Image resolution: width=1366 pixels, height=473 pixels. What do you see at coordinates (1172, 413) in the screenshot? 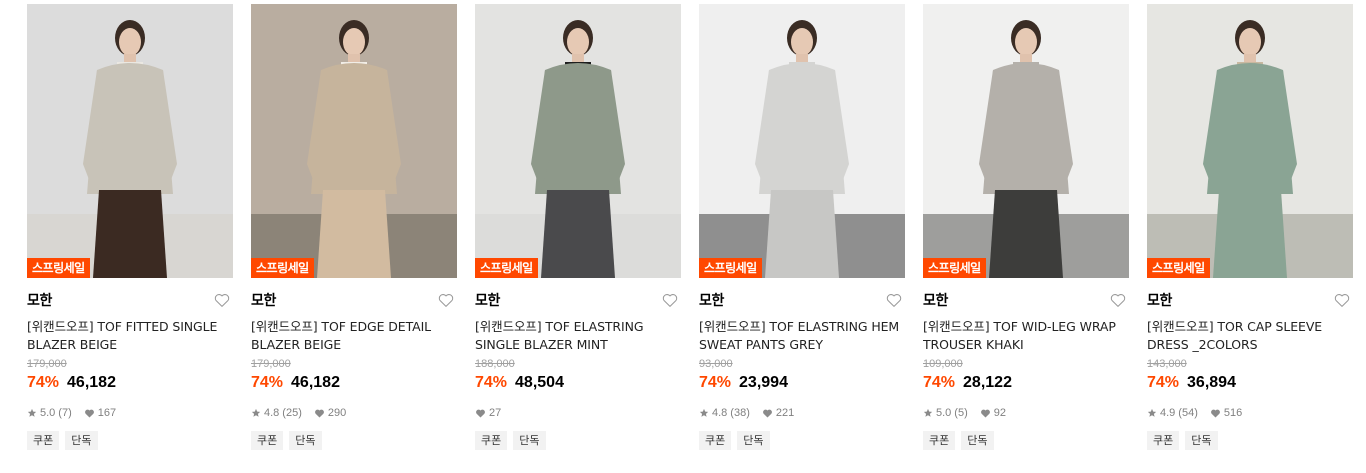
I see `rating: 4.9 (54)` at bounding box center [1172, 413].